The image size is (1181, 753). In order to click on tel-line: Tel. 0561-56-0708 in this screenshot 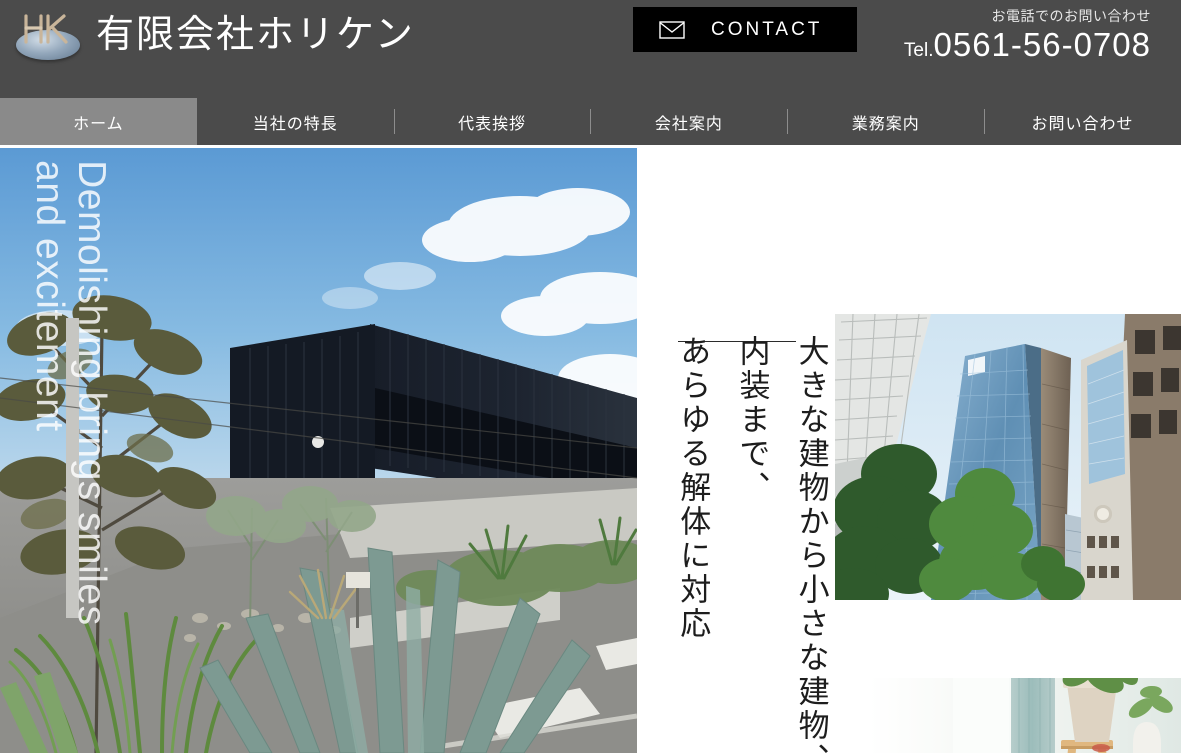, I will do `click(1027, 45)`.